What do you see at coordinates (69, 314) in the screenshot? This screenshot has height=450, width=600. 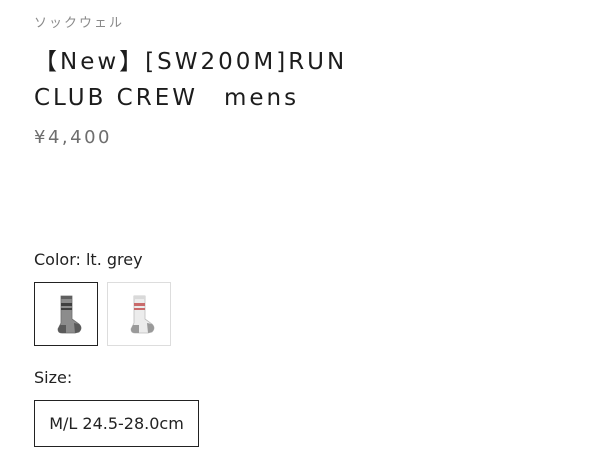 I see `sock-grey-icon` at bounding box center [69, 314].